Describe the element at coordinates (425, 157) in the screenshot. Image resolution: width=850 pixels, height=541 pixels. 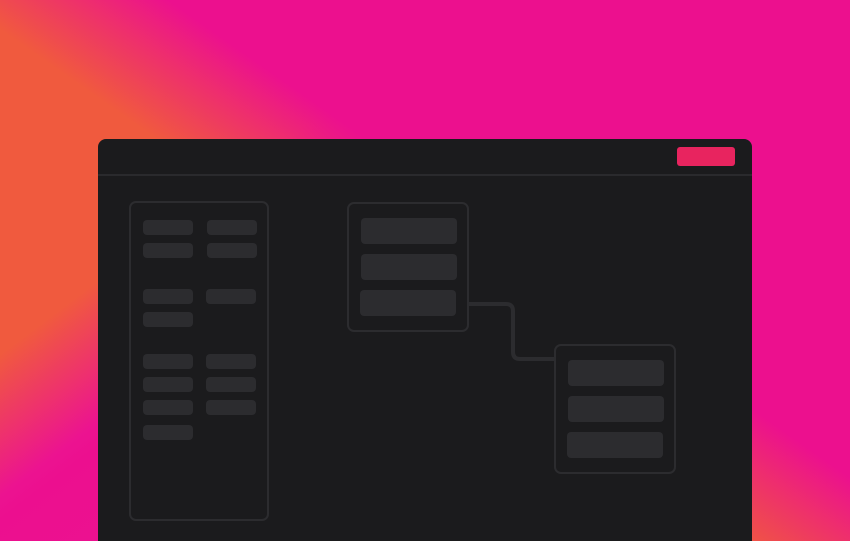
I see `title-bar` at that location.